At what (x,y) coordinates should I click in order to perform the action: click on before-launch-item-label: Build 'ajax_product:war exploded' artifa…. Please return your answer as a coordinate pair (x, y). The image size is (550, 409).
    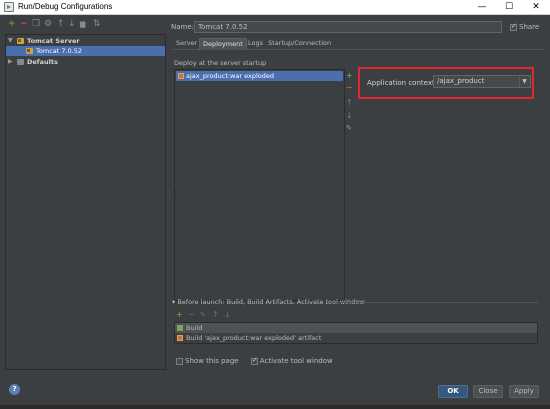
    Looking at the image, I should click on (254, 338).